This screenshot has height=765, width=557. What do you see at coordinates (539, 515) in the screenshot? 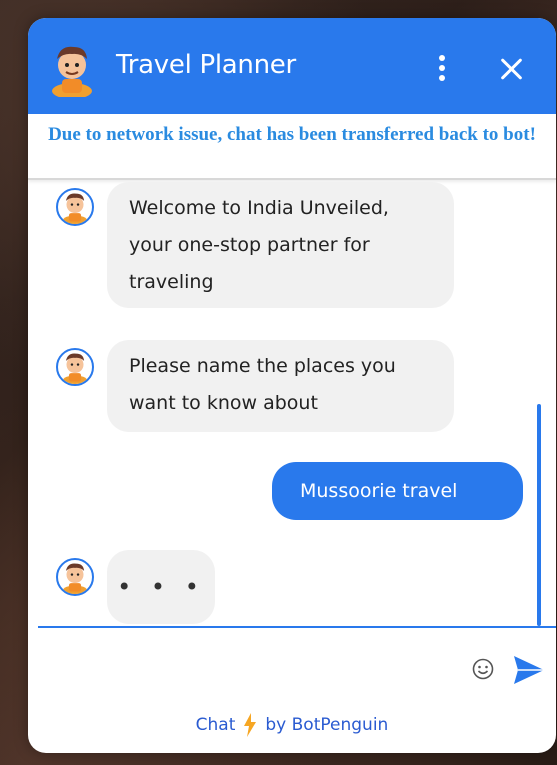
I see `scrollbar` at bounding box center [539, 515].